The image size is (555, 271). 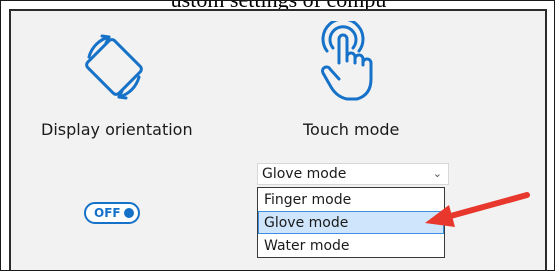 I want to click on annotation-arrow-icon, so click(x=477, y=209).